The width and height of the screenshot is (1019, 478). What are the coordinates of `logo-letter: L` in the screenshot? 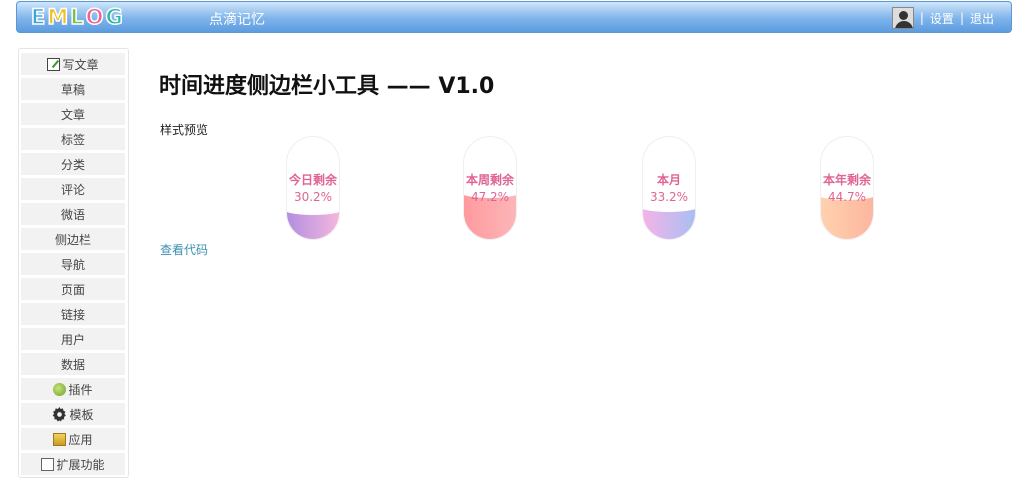 It's located at (76, 17).